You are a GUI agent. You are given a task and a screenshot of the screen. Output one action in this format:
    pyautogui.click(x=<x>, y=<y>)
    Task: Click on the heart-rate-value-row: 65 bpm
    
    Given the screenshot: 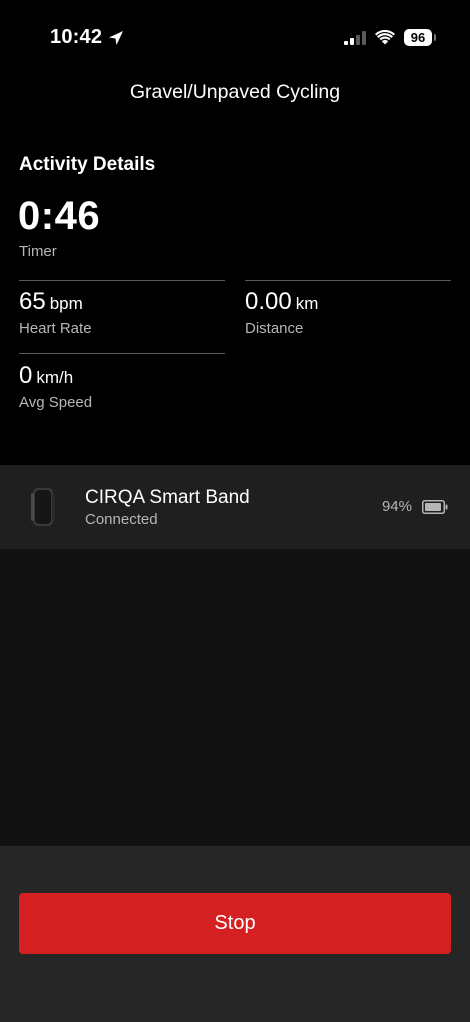 What is the action you would take?
    pyautogui.click(x=55, y=303)
    